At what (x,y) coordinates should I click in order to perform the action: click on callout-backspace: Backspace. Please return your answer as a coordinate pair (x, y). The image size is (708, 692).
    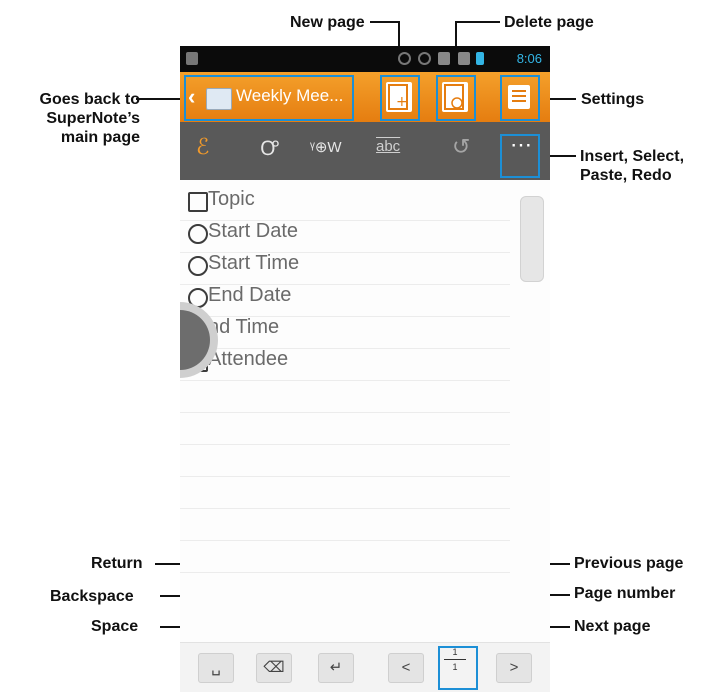
    Looking at the image, I should click on (92, 596).